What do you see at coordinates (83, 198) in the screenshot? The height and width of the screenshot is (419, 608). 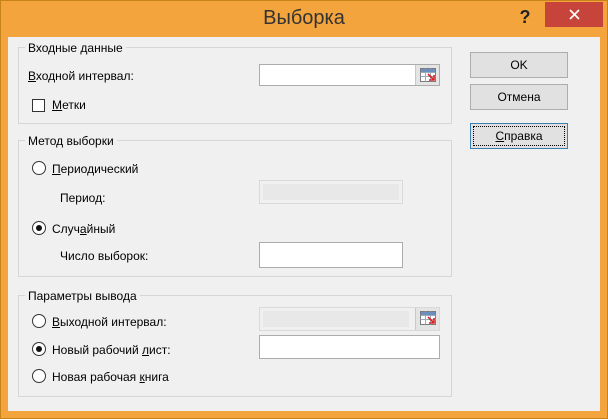 I see `period-label: Период:` at bounding box center [83, 198].